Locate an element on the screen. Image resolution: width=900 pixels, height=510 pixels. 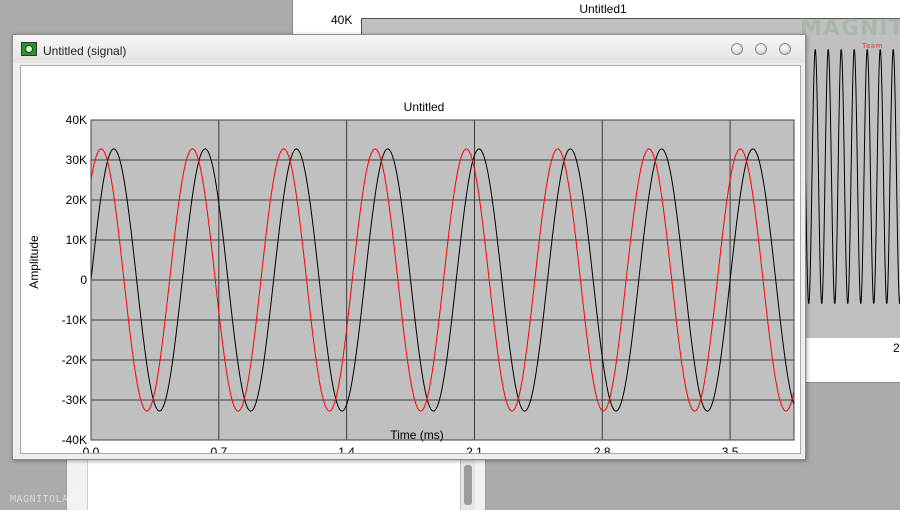
y-tick-label: 20K is located at coordinates (76, 200).